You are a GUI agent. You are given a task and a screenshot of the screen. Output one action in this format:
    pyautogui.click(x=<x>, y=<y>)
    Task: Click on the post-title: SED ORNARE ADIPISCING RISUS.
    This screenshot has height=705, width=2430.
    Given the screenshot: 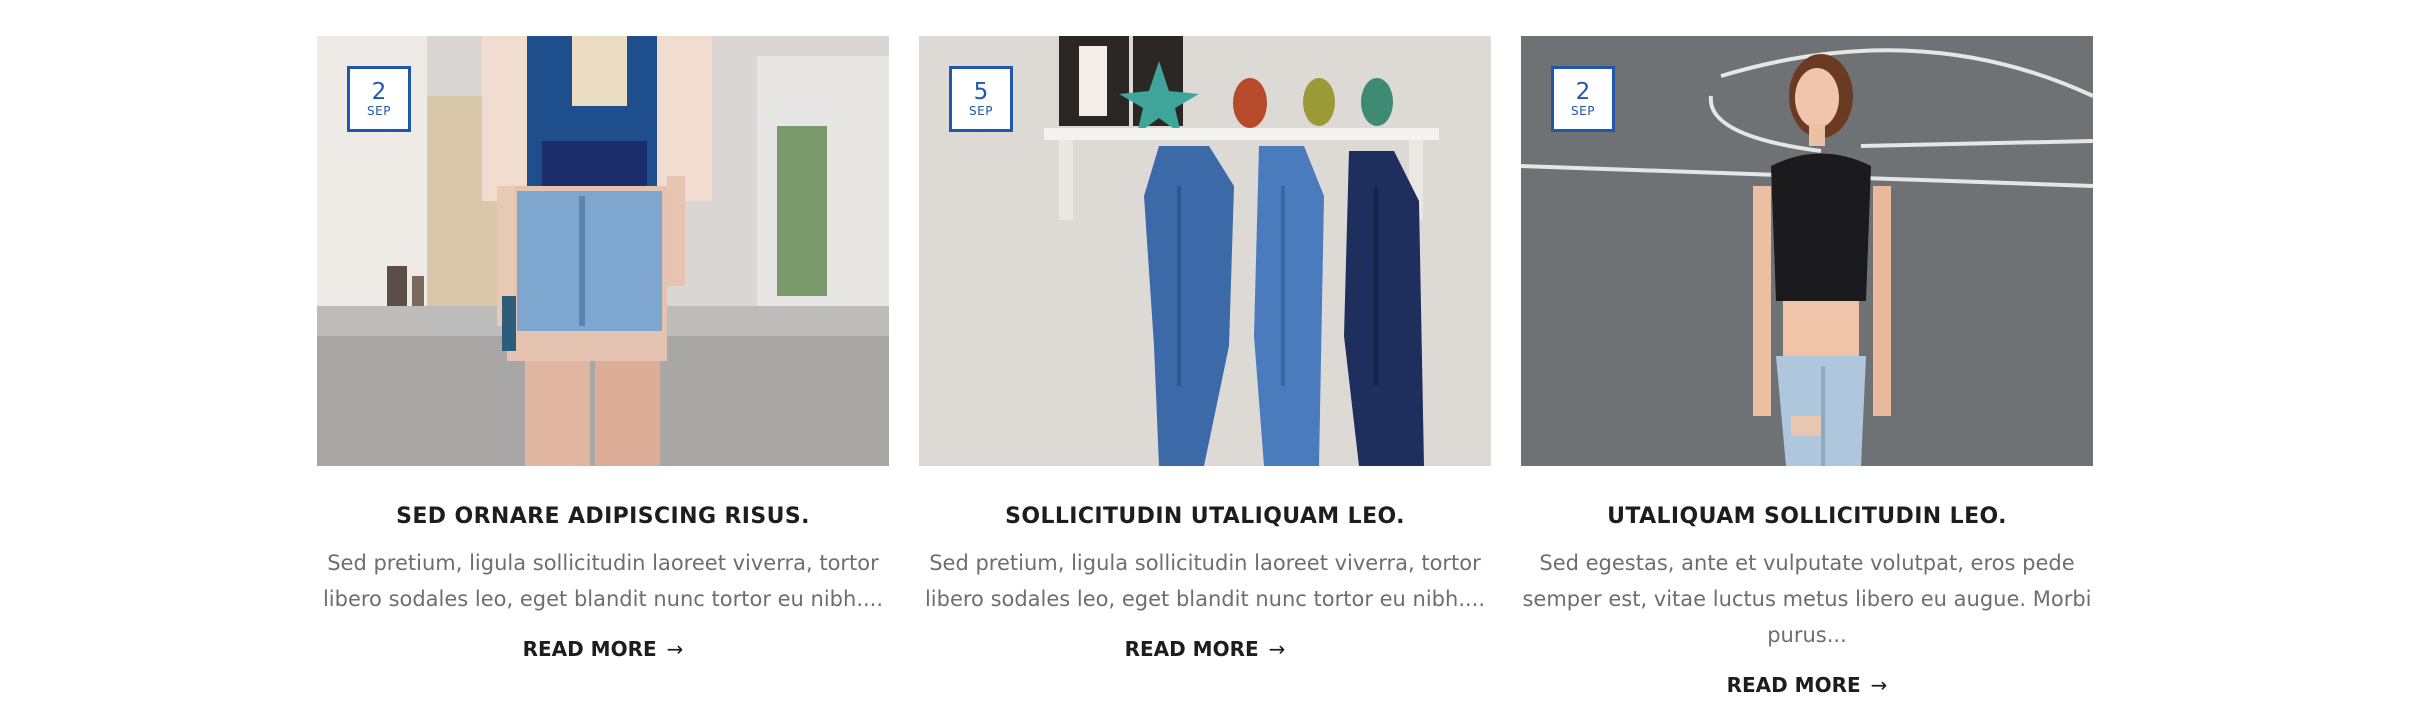 What is the action you would take?
    pyautogui.click(x=603, y=516)
    